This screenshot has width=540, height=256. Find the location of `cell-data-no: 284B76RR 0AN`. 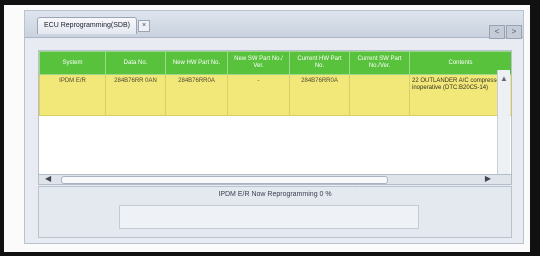

cell-data-no: 284B76RR 0AN is located at coordinates (135, 95).